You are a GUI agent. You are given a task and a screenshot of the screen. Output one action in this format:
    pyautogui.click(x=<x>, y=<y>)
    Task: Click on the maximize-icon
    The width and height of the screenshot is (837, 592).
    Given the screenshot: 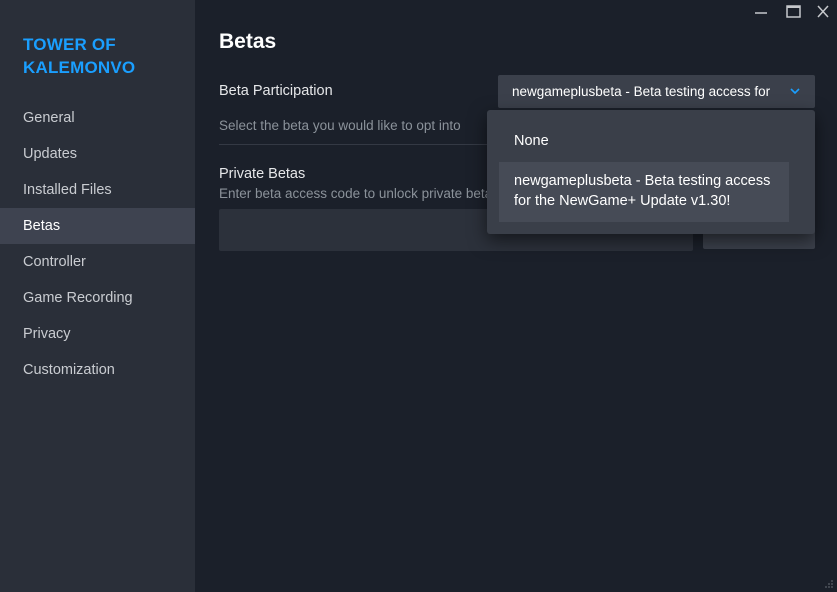 What is the action you would take?
    pyautogui.click(x=793, y=11)
    